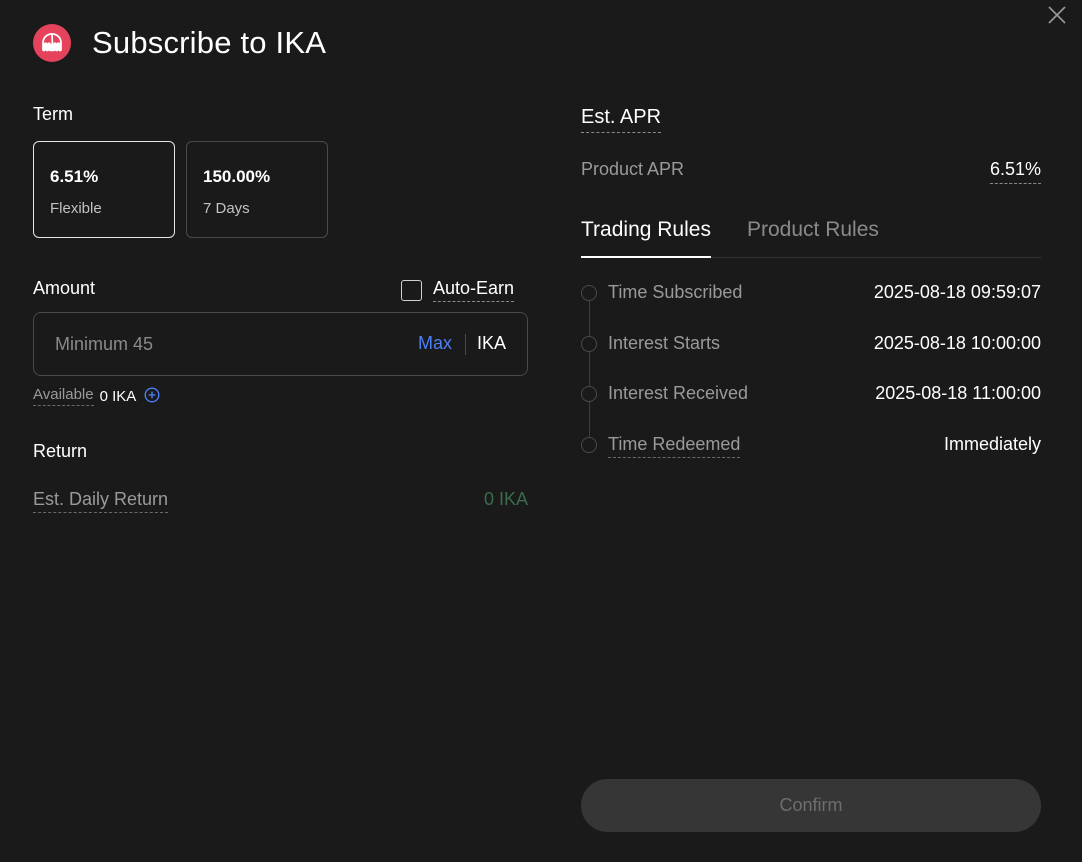 This screenshot has width=1082, height=862. I want to click on timeline-value: Immediately, so click(992, 444).